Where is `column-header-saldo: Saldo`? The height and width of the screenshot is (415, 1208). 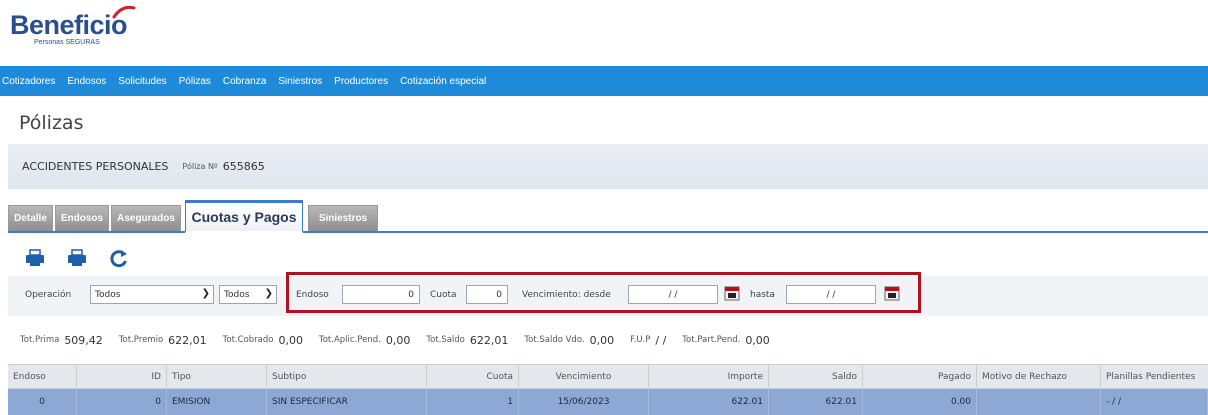 column-header-saldo: Saldo is located at coordinates (816, 376).